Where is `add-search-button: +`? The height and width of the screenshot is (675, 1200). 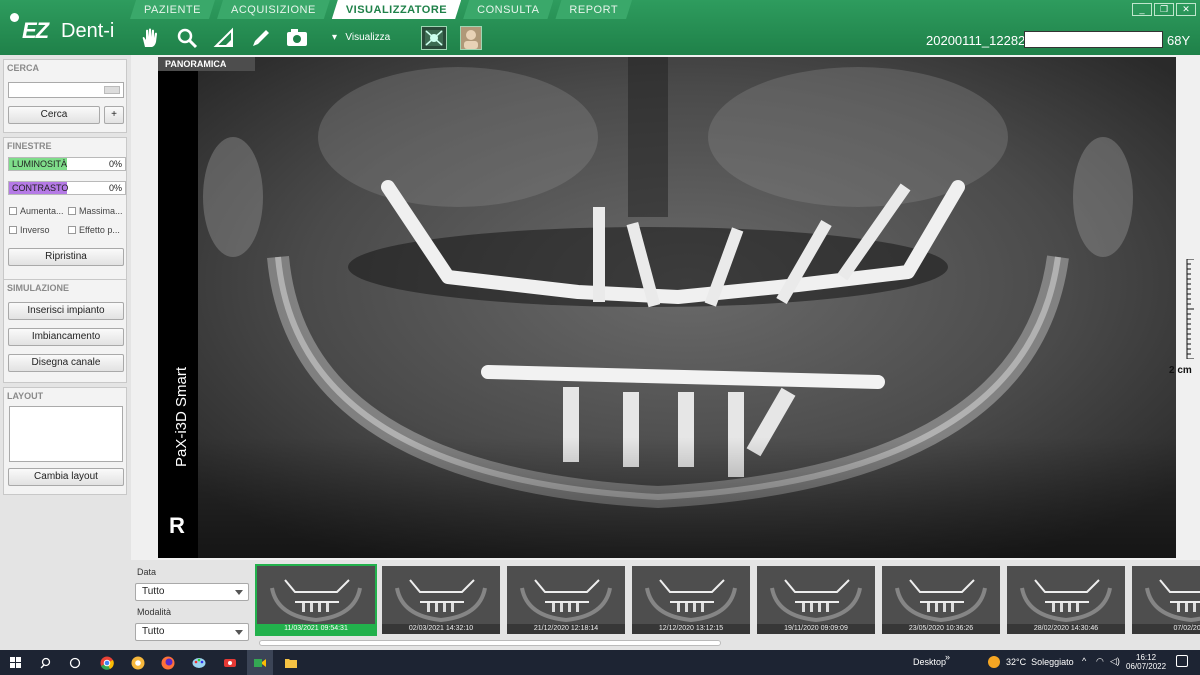 add-search-button: + is located at coordinates (114, 115).